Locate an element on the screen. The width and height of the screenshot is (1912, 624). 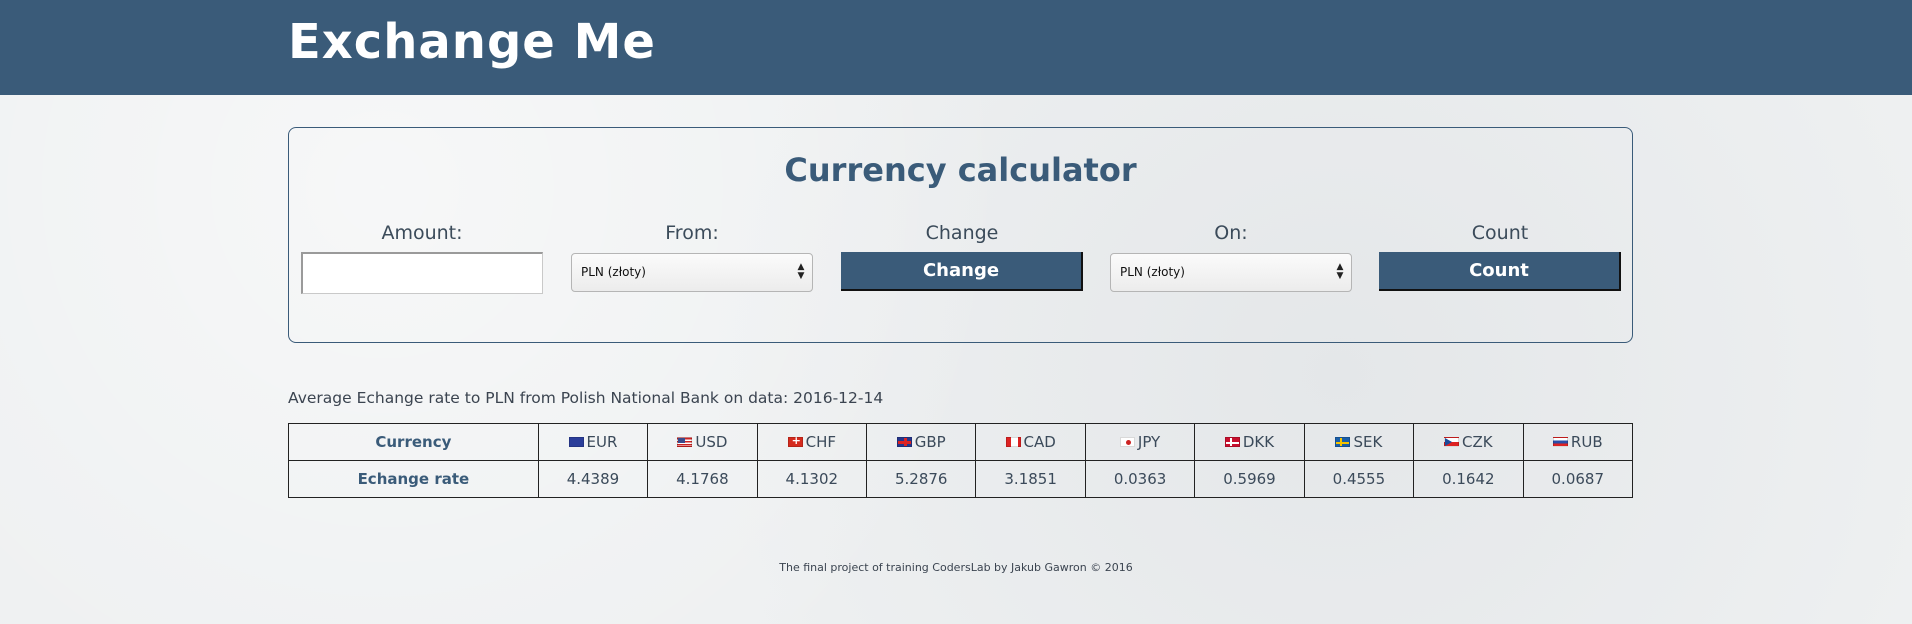
on-column: On: PLN (złoty) ▲ ▼ is located at coordinates (1231, 256).